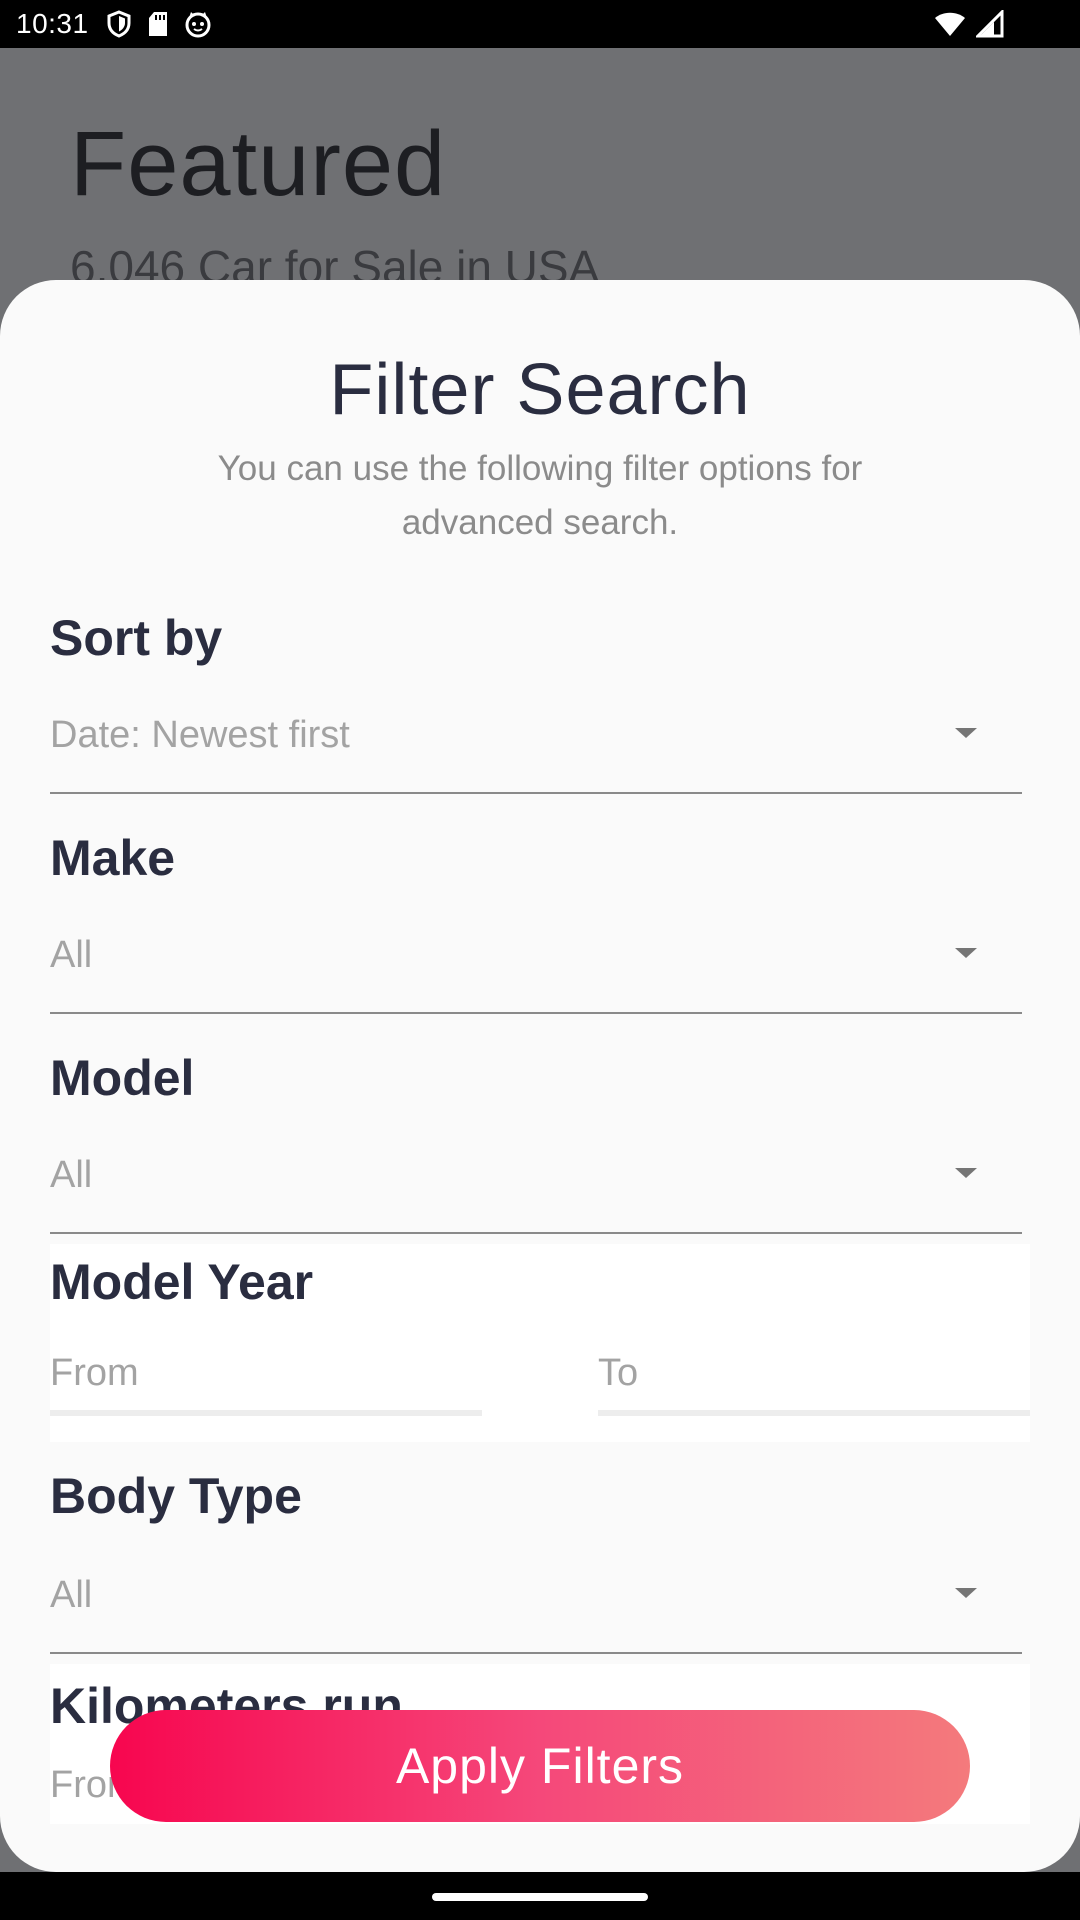 This screenshot has height=1920, width=1080. What do you see at coordinates (71, 1595) in the screenshot?
I see `body-type-value: All` at bounding box center [71, 1595].